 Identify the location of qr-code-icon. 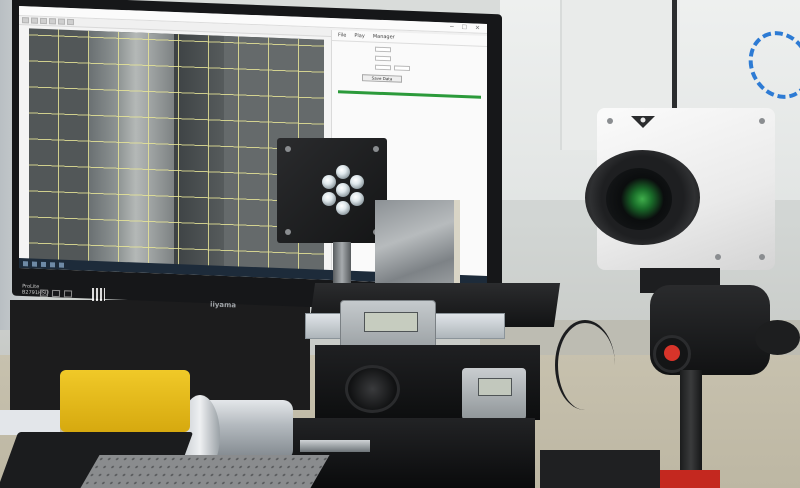
(98, 294).